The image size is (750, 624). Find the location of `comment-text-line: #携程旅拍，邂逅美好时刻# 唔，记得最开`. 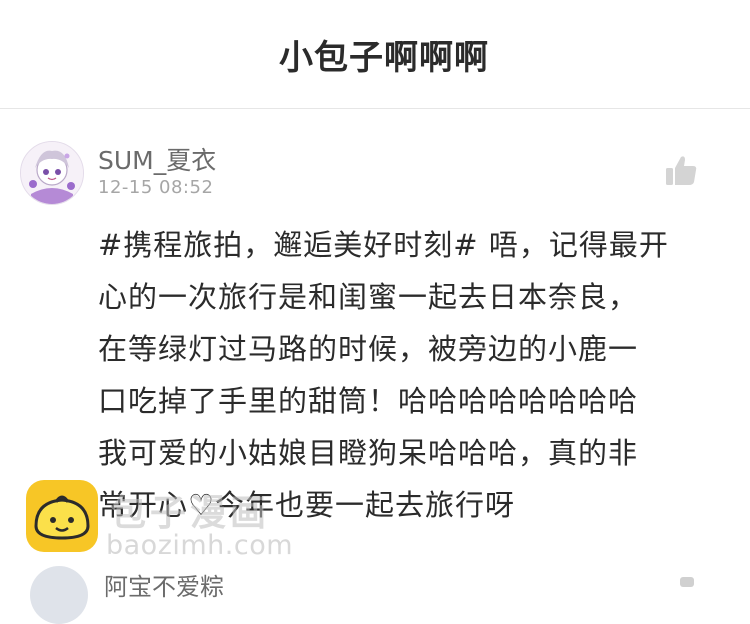

comment-text-line: #携程旅拍，邂逅美好时刻# 唔，记得最开 is located at coordinates (383, 245).